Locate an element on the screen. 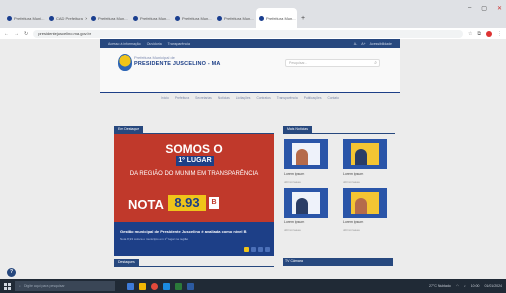 This screenshot has height=293, width=506. menu-item: Publicações is located at coordinates (313, 98).